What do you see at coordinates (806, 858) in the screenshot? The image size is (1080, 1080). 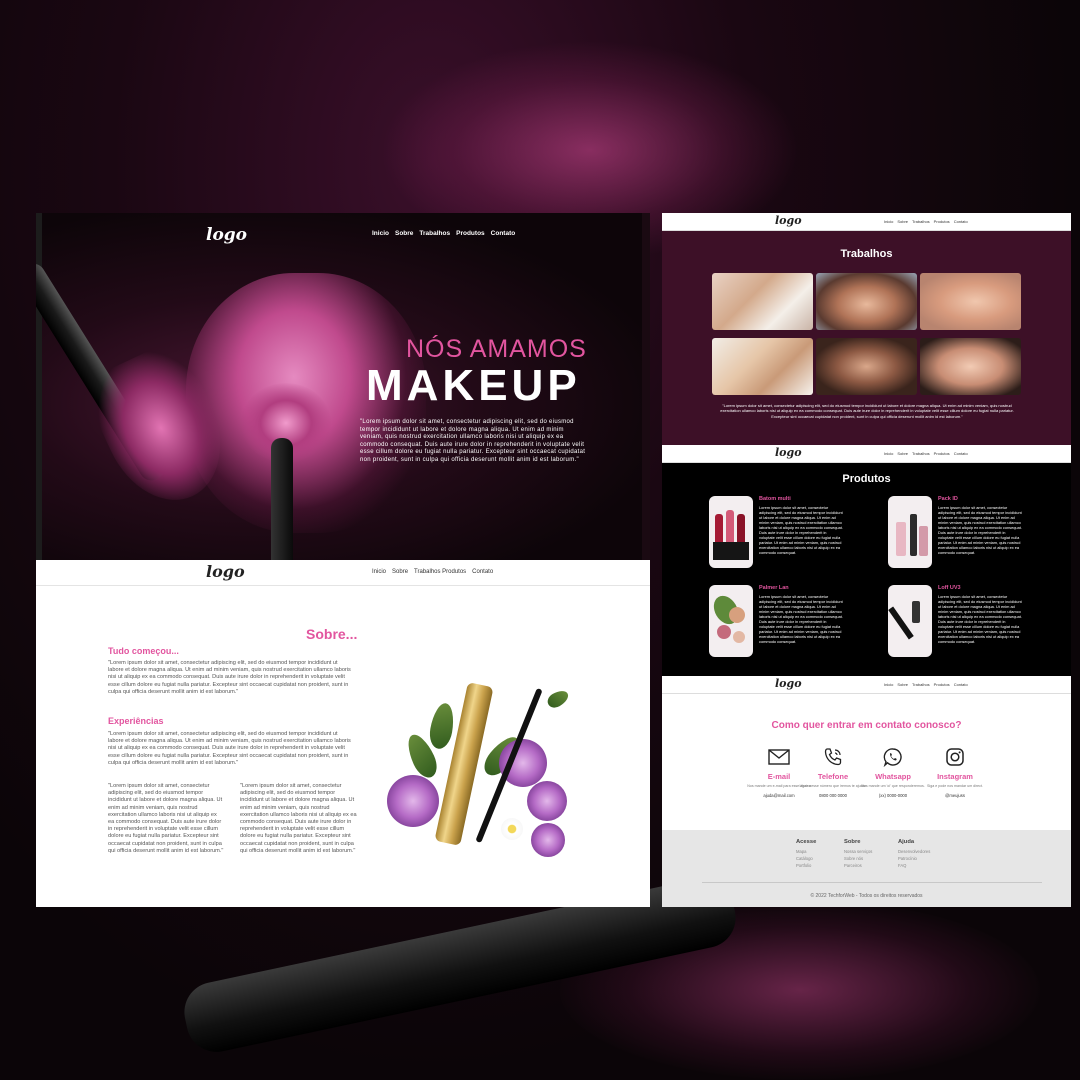 I see `footer-link: Catálogo` at bounding box center [806, 858].